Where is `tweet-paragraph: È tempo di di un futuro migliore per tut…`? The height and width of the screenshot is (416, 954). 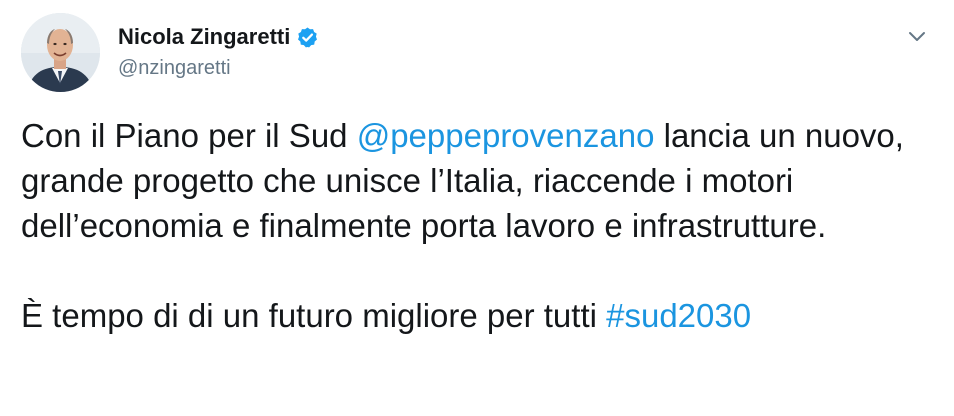 tweet-paragraph: È tempo di di un futuro migliore per tut… is located at coordinates (471, 315).